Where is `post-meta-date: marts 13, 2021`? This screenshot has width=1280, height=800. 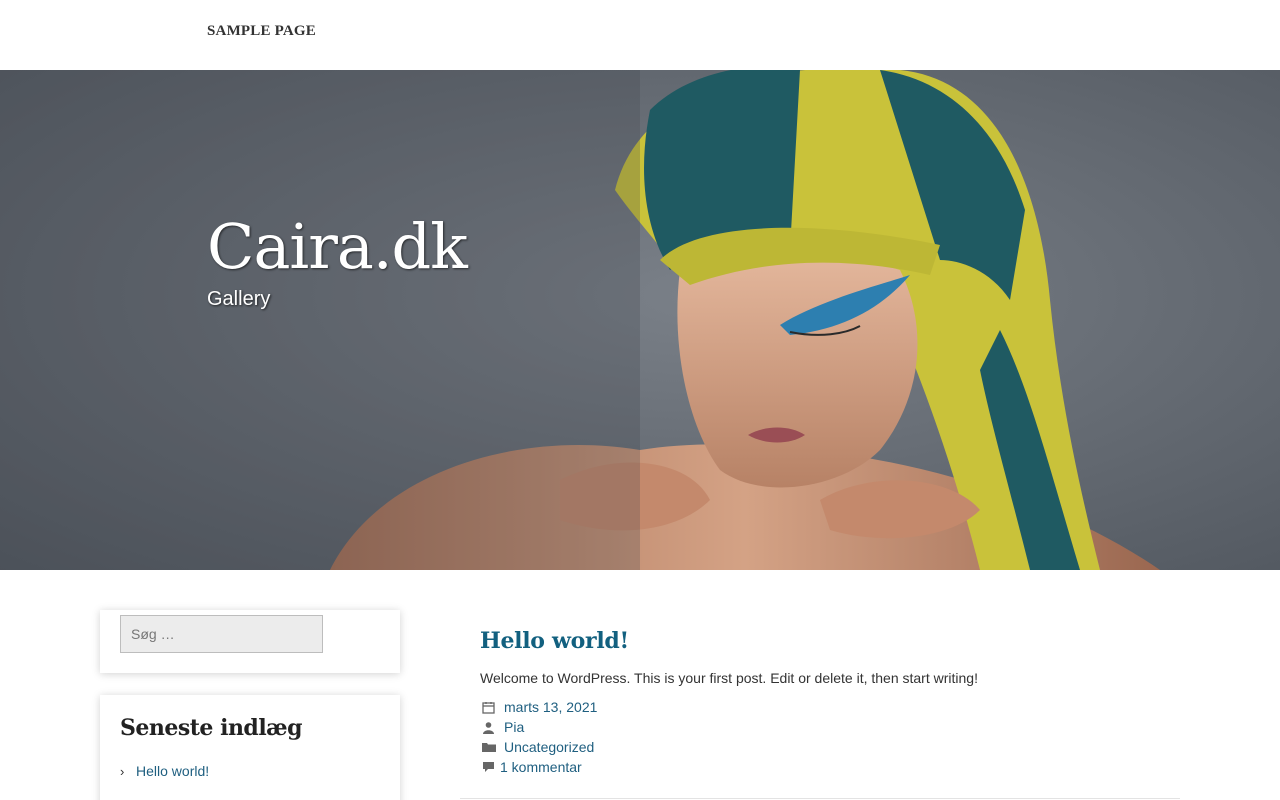 post-meta-date: marts 13, 2021 is located at coordinates (539, 707).